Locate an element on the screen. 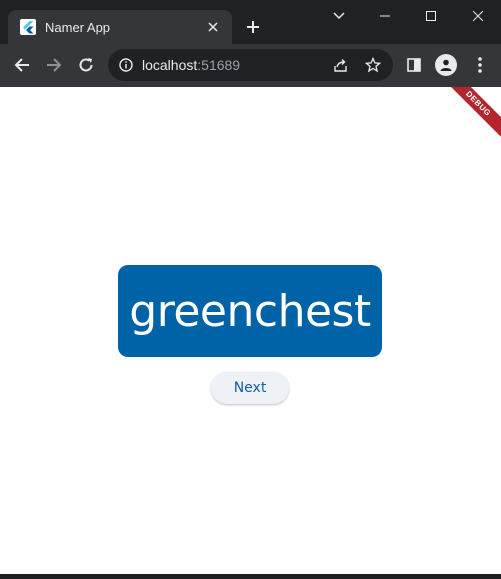  side-panel-icon is located at coordinates (414, 65).